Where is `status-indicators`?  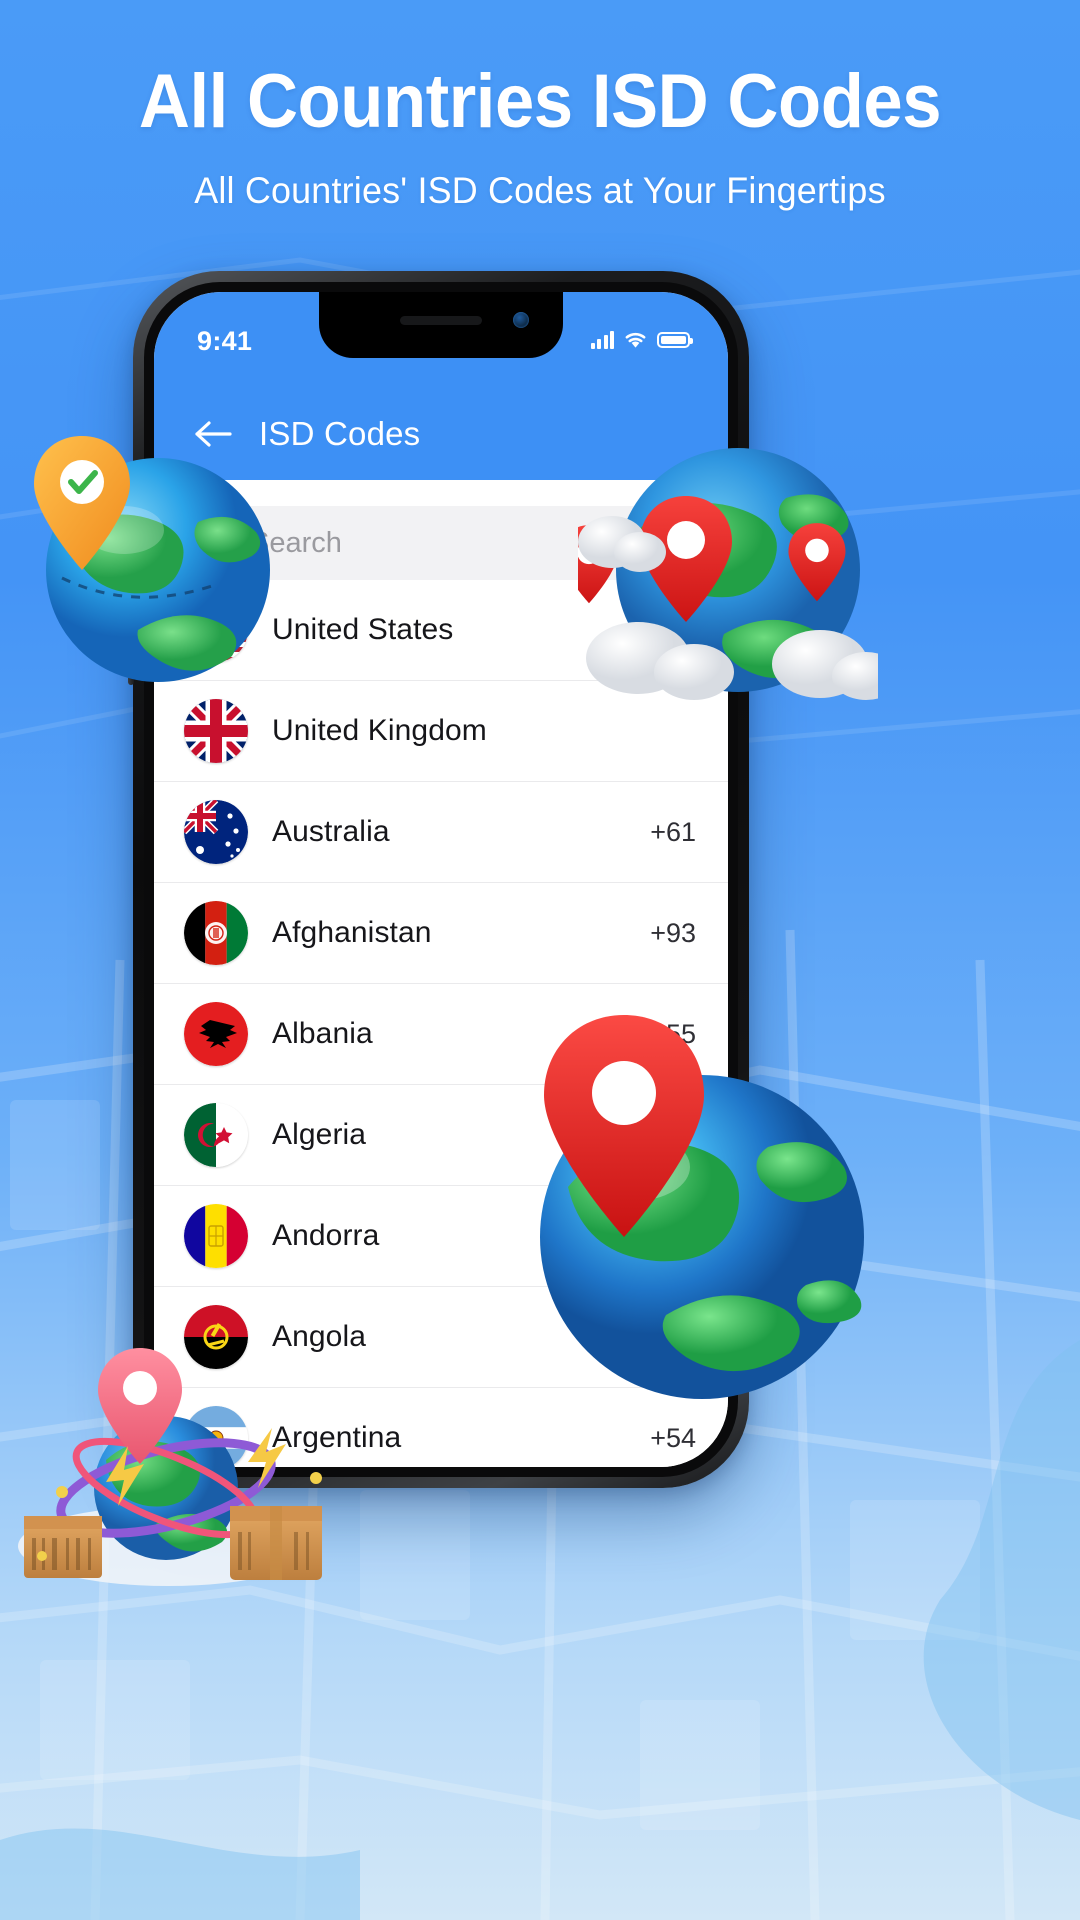 status-indicators is located at coordinates (641, 339).